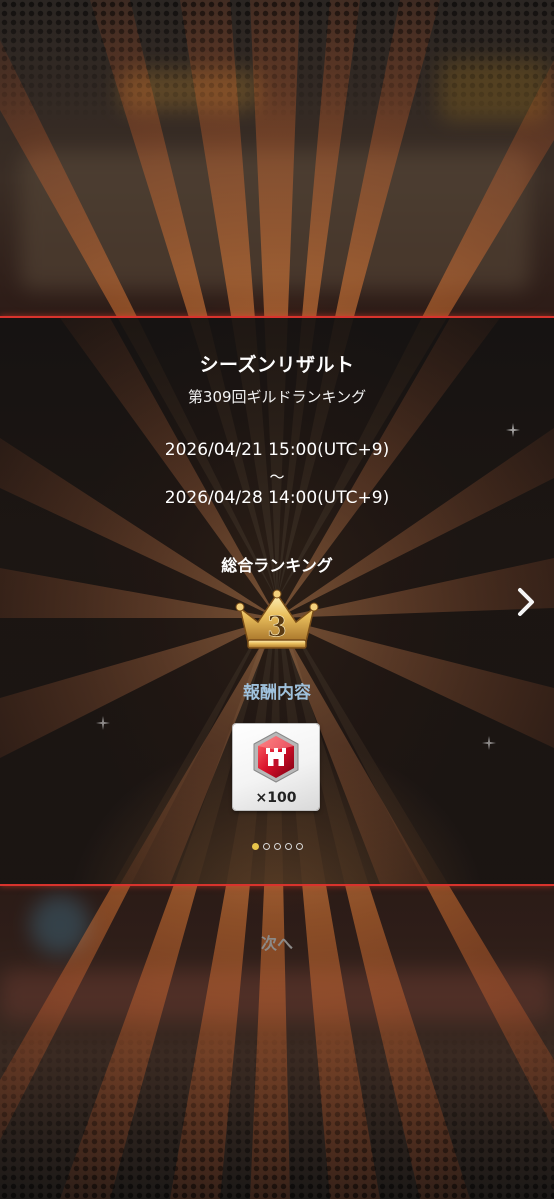 The image size is (554, 1199). What do you see at coordinates (277, 60) in the screenshot?
I see `halftone-overlay-top` at bounding box center [277, 60].